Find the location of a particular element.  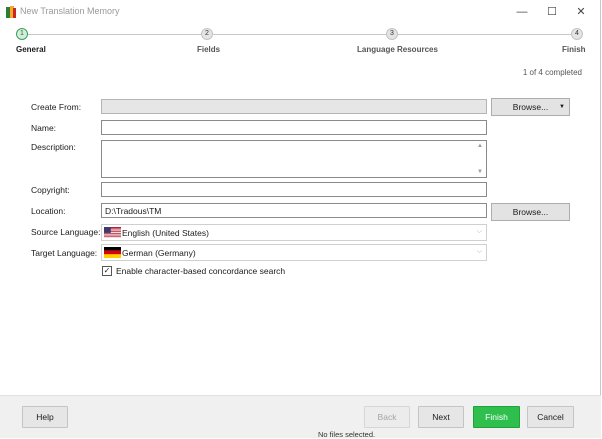

close-button: ✕ is located at coordinates (581, 12).